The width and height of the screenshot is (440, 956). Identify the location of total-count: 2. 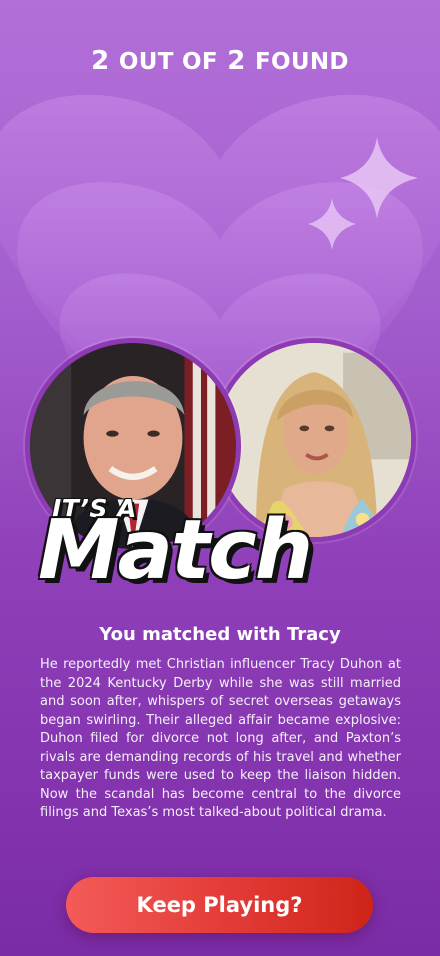
(236, 61).